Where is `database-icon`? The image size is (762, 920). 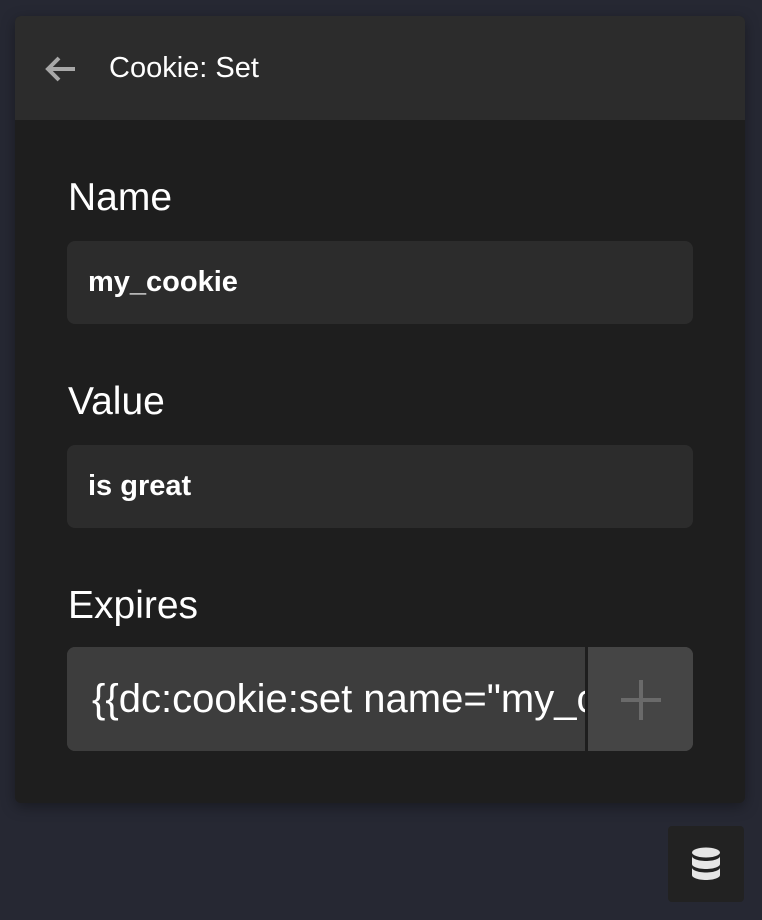
database-icon is located at coordinates (706, 863).